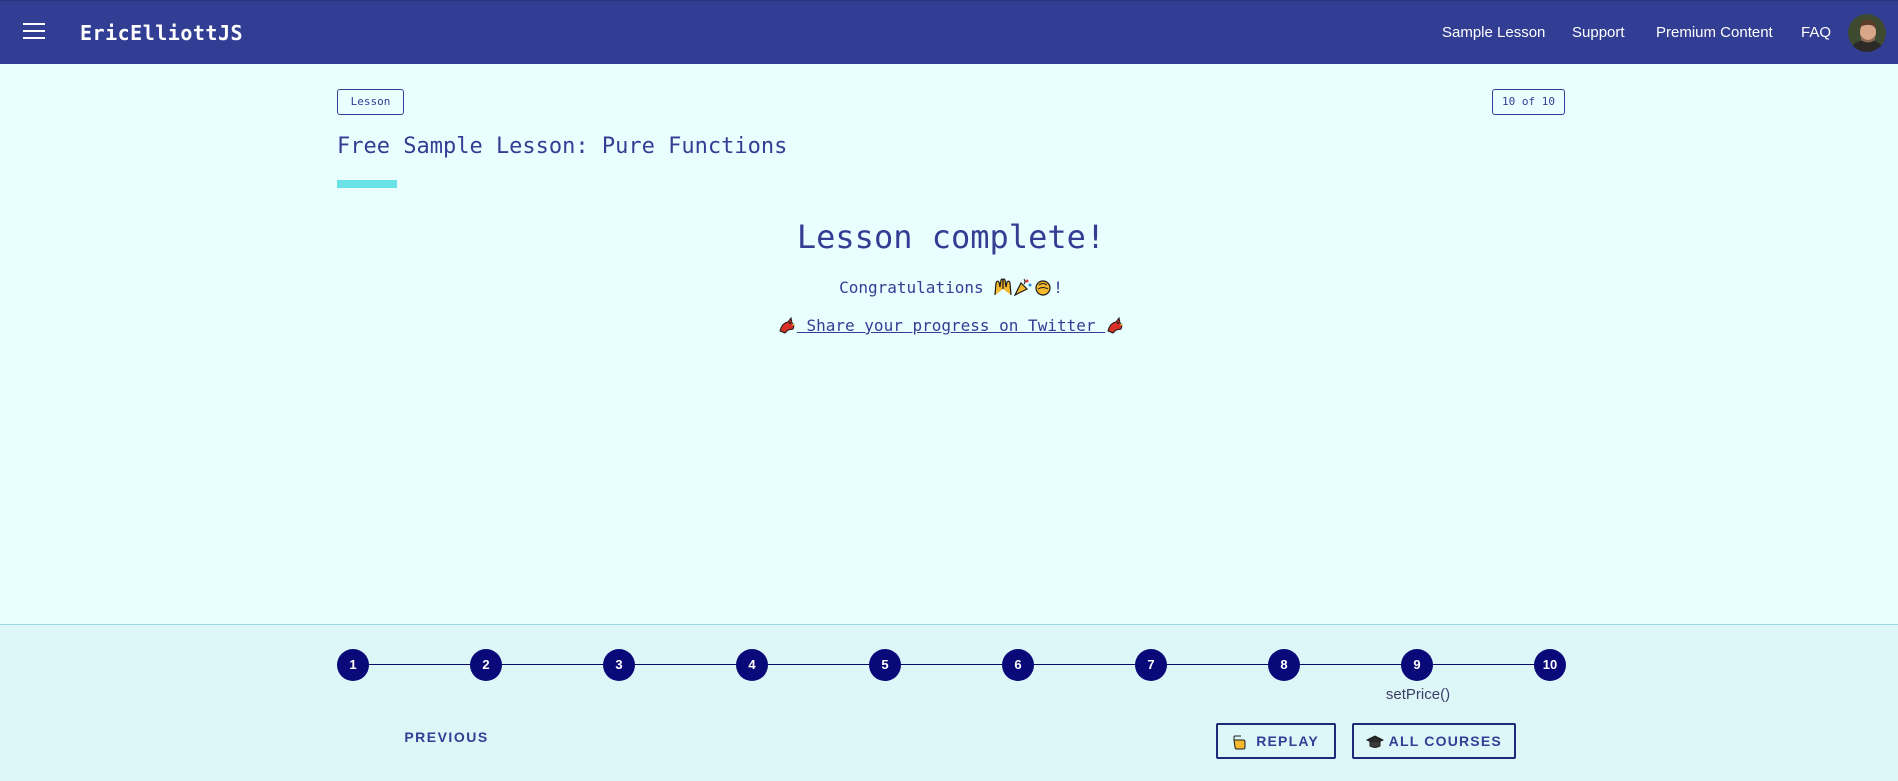  I want to click on all-courses-button: ALL COURSES, so click(1434, 741).